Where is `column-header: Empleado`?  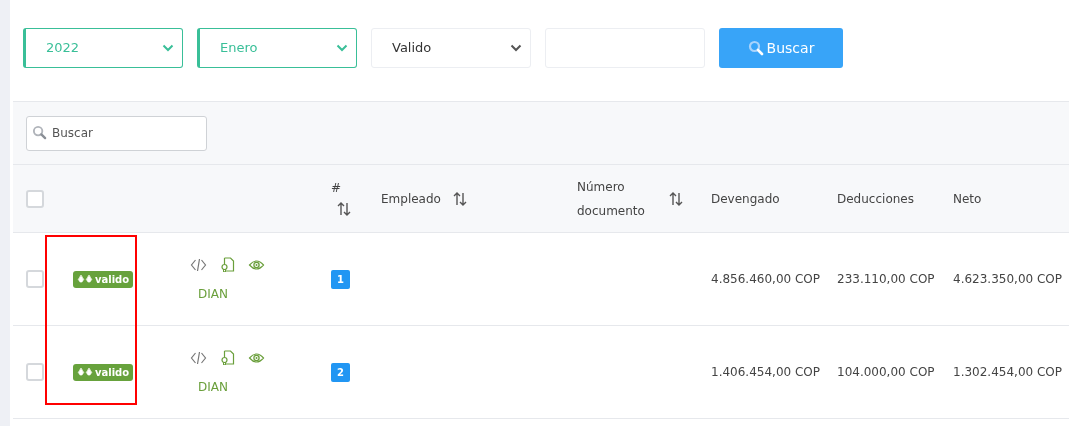 column-header: Empleado is located at coordinates (411, 198).